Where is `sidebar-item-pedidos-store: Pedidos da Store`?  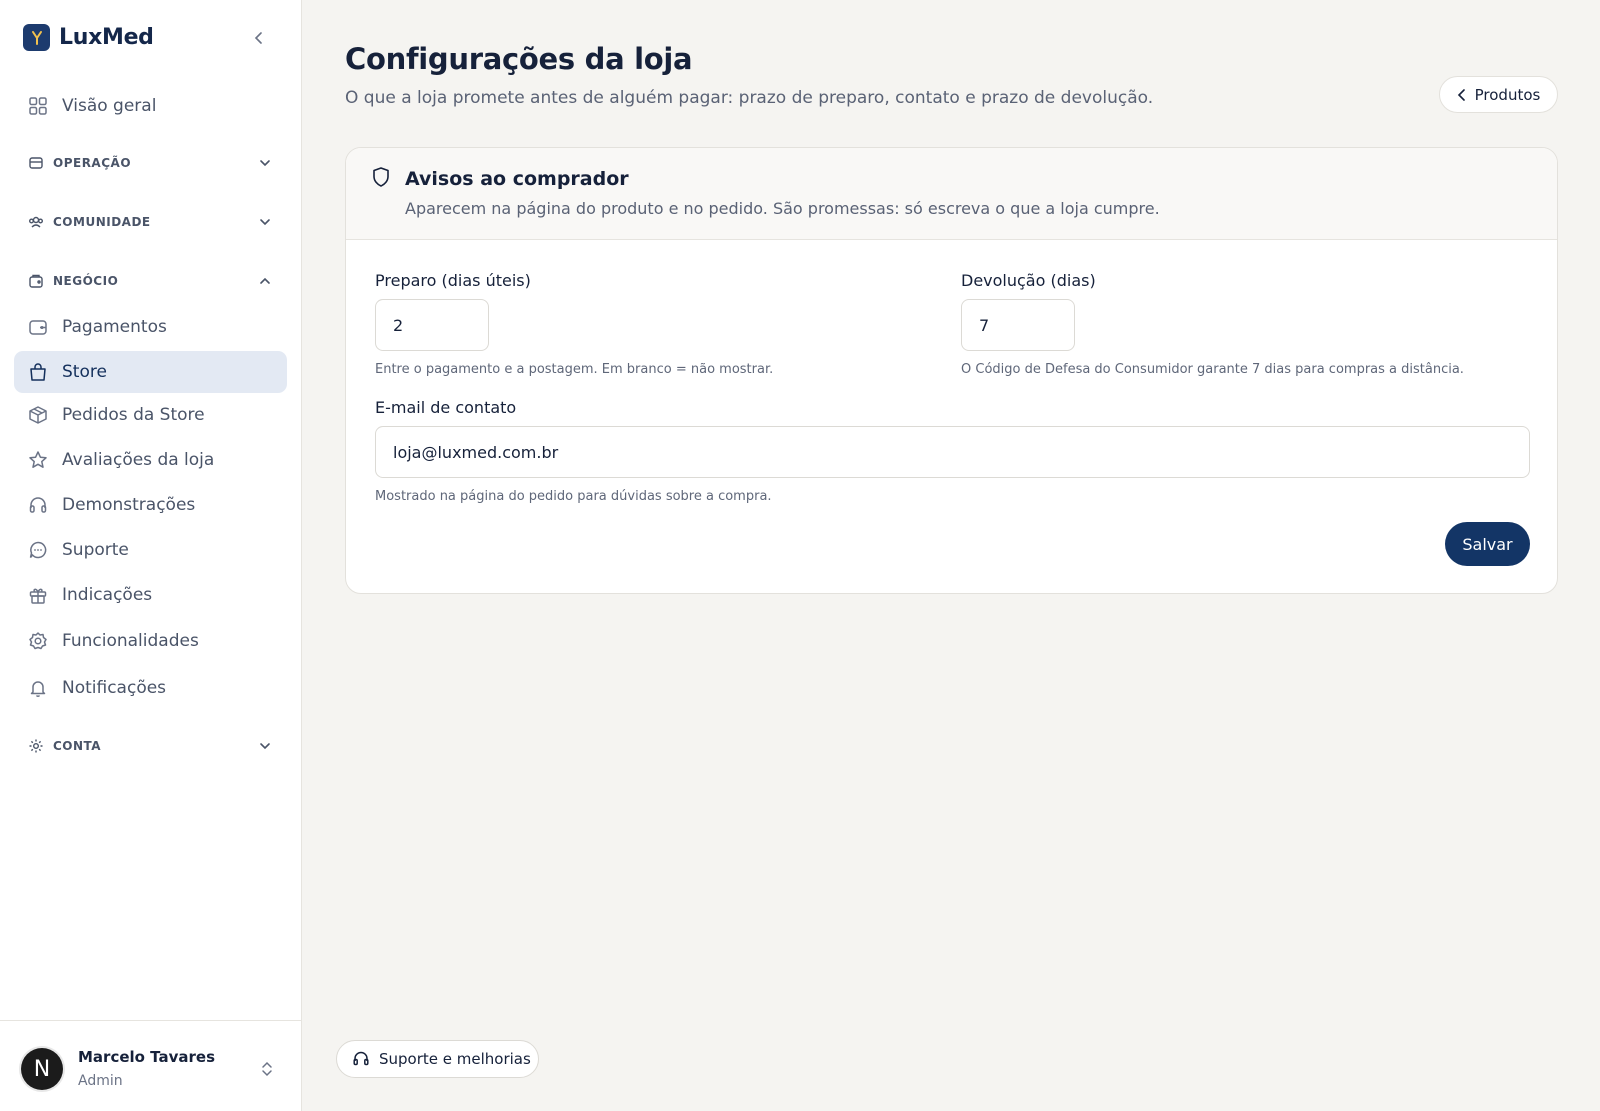
sidebar-item-pedidos-store: Pedidos da Store is located at coordinates (150, 415).